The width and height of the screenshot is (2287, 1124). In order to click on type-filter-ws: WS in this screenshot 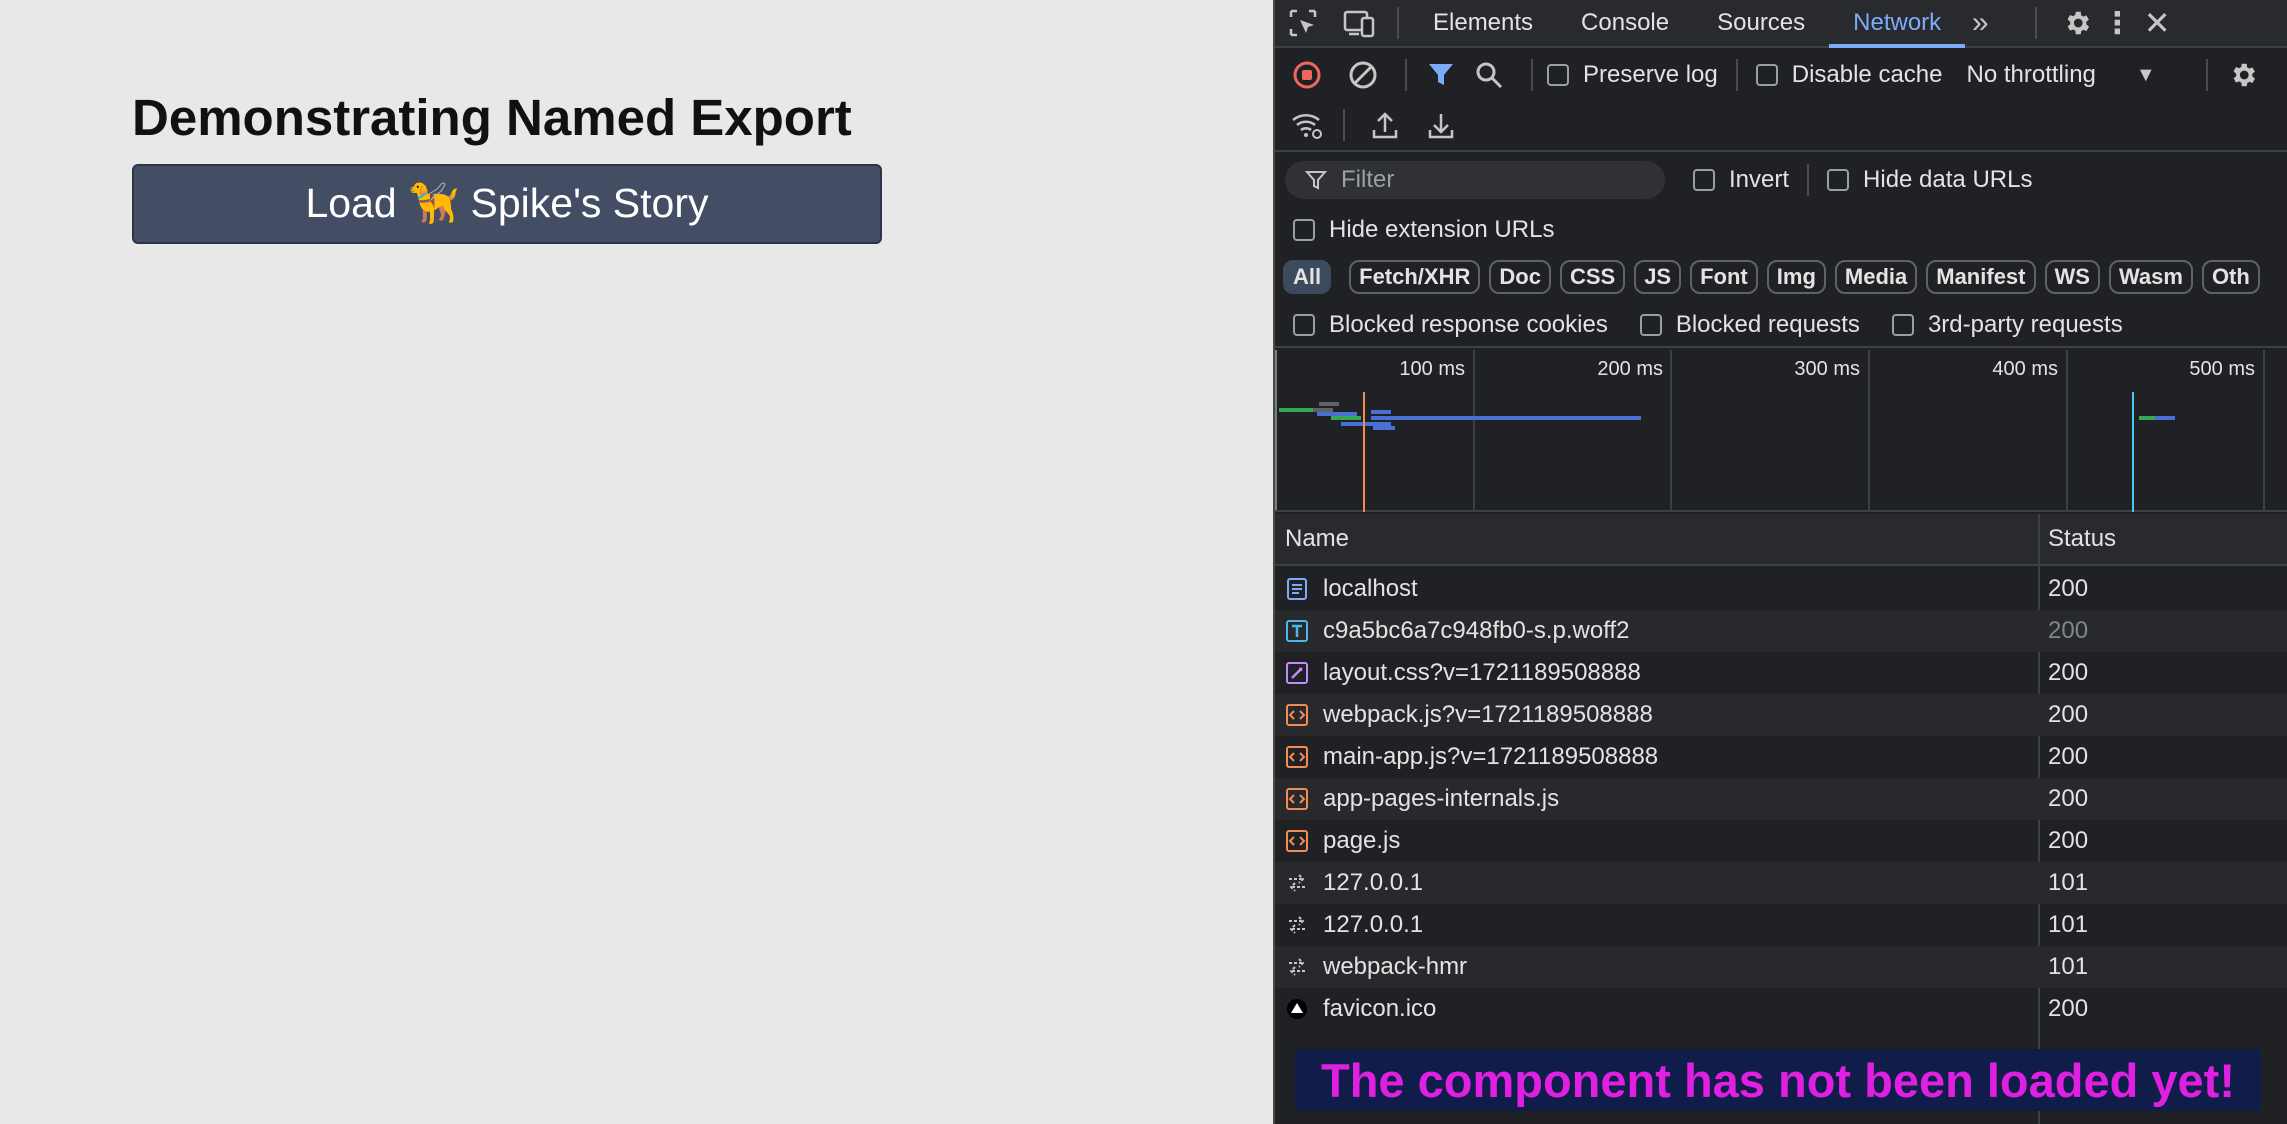, I will do `click(2072, 277)`.